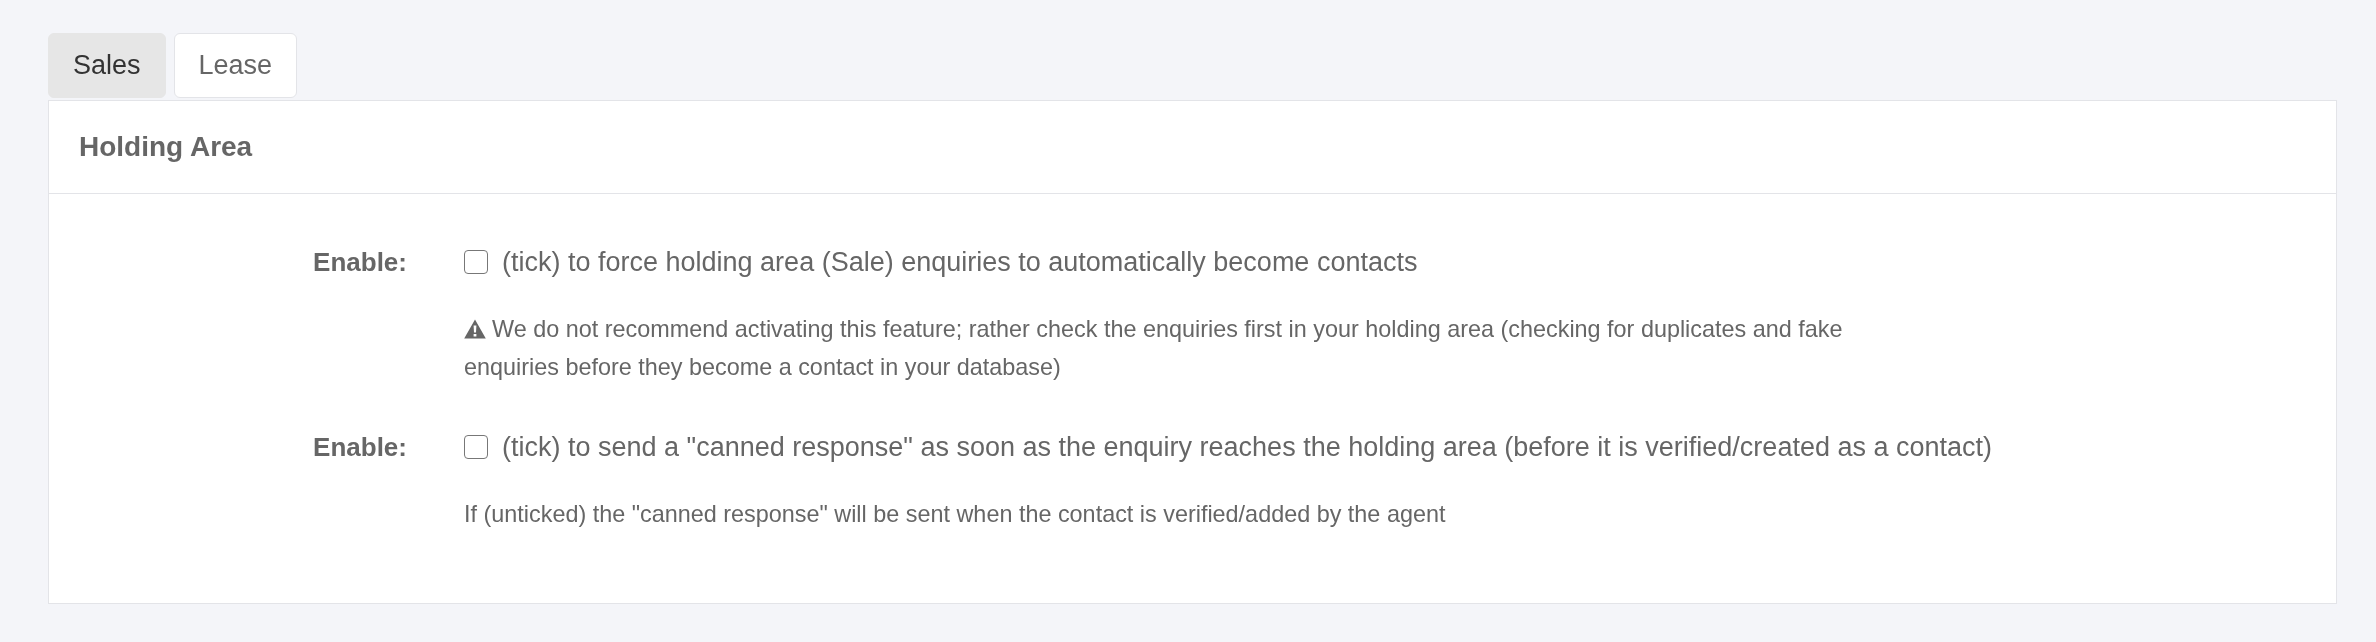  What do you see at coordinates (235, 65) in the screenshot?
I see `tab: Lease` at bounding box center [235, 65].